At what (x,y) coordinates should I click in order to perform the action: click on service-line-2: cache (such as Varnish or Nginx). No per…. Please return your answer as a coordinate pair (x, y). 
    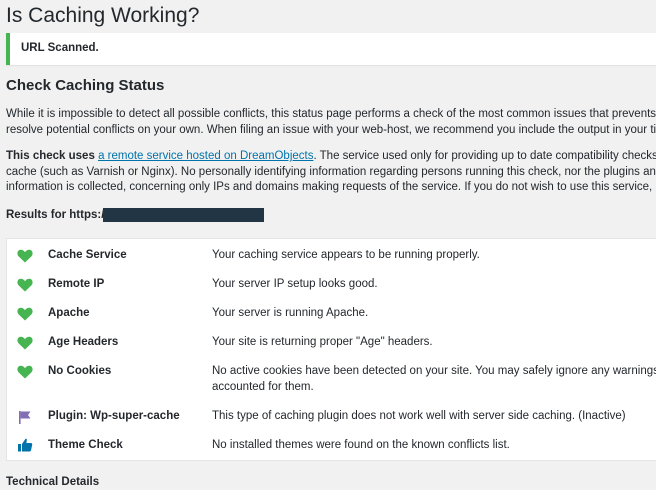
    Looking at the image, I should click on (331, 171).